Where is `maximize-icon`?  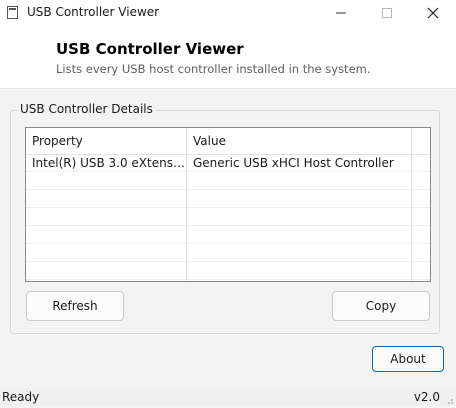
maximize-icon is located at coordinates (387, 13).